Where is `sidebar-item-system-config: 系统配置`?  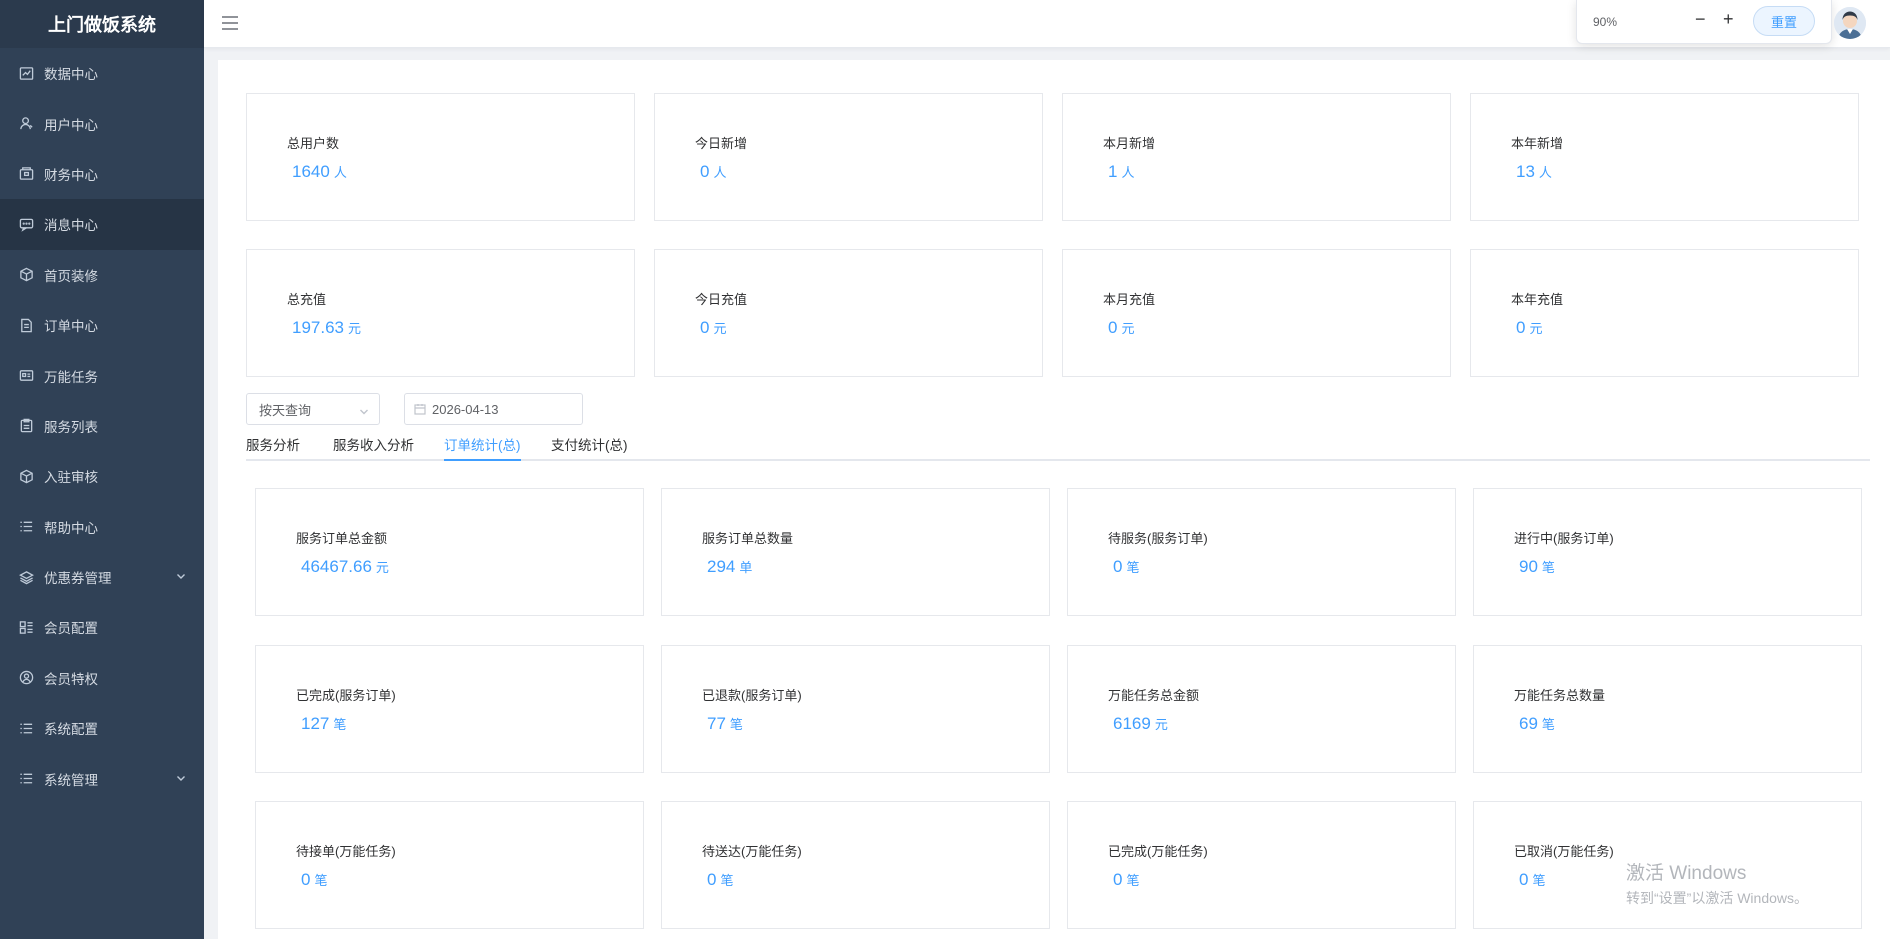 sidebar-item-system-config: 系统配置 is located at coordinates (102, 728).